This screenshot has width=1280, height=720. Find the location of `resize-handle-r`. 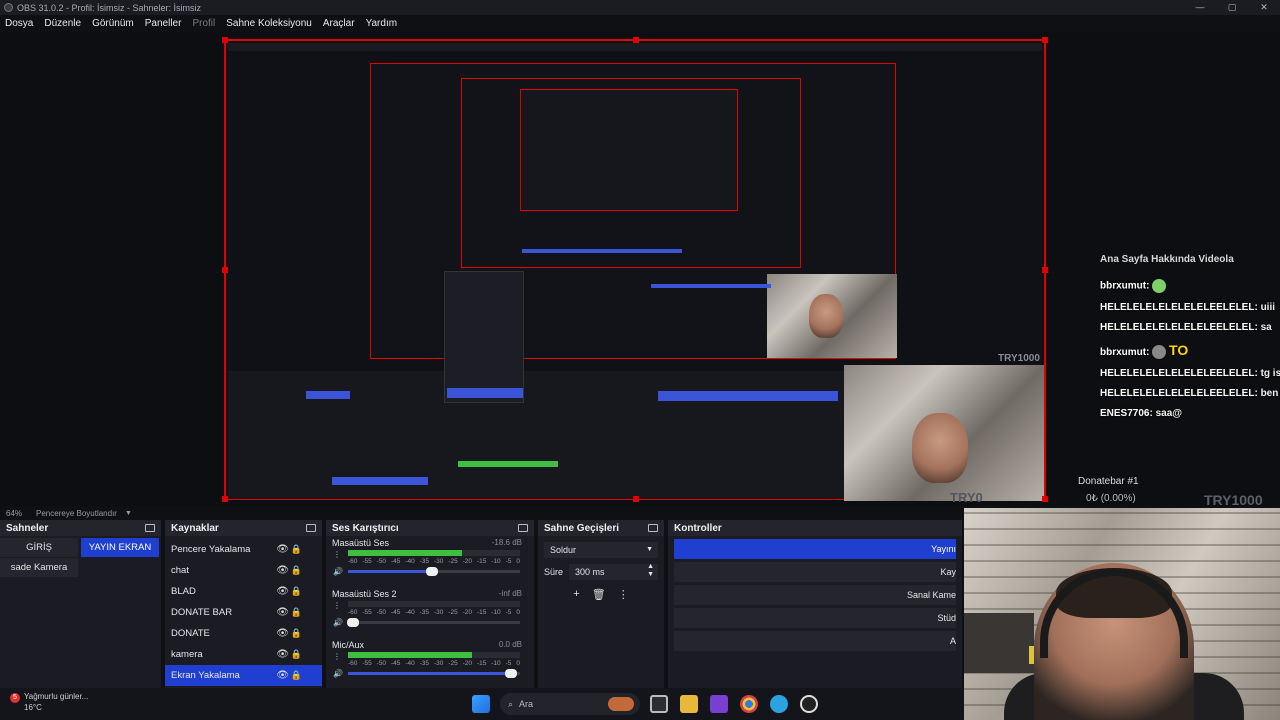

resize-handle-r is located at coordinates (1045, 270).